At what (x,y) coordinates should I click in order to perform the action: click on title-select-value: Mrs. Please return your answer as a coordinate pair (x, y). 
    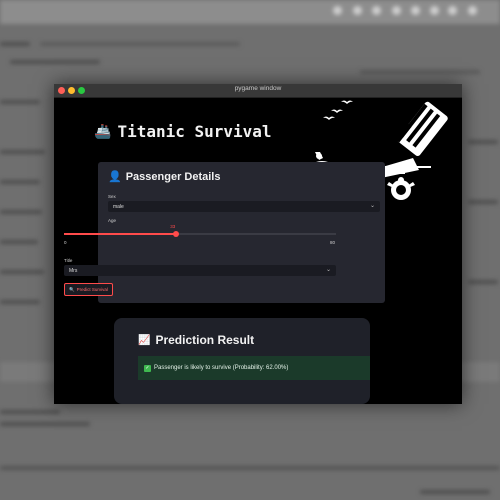
    Looking at the image, I should click on (73, 270).